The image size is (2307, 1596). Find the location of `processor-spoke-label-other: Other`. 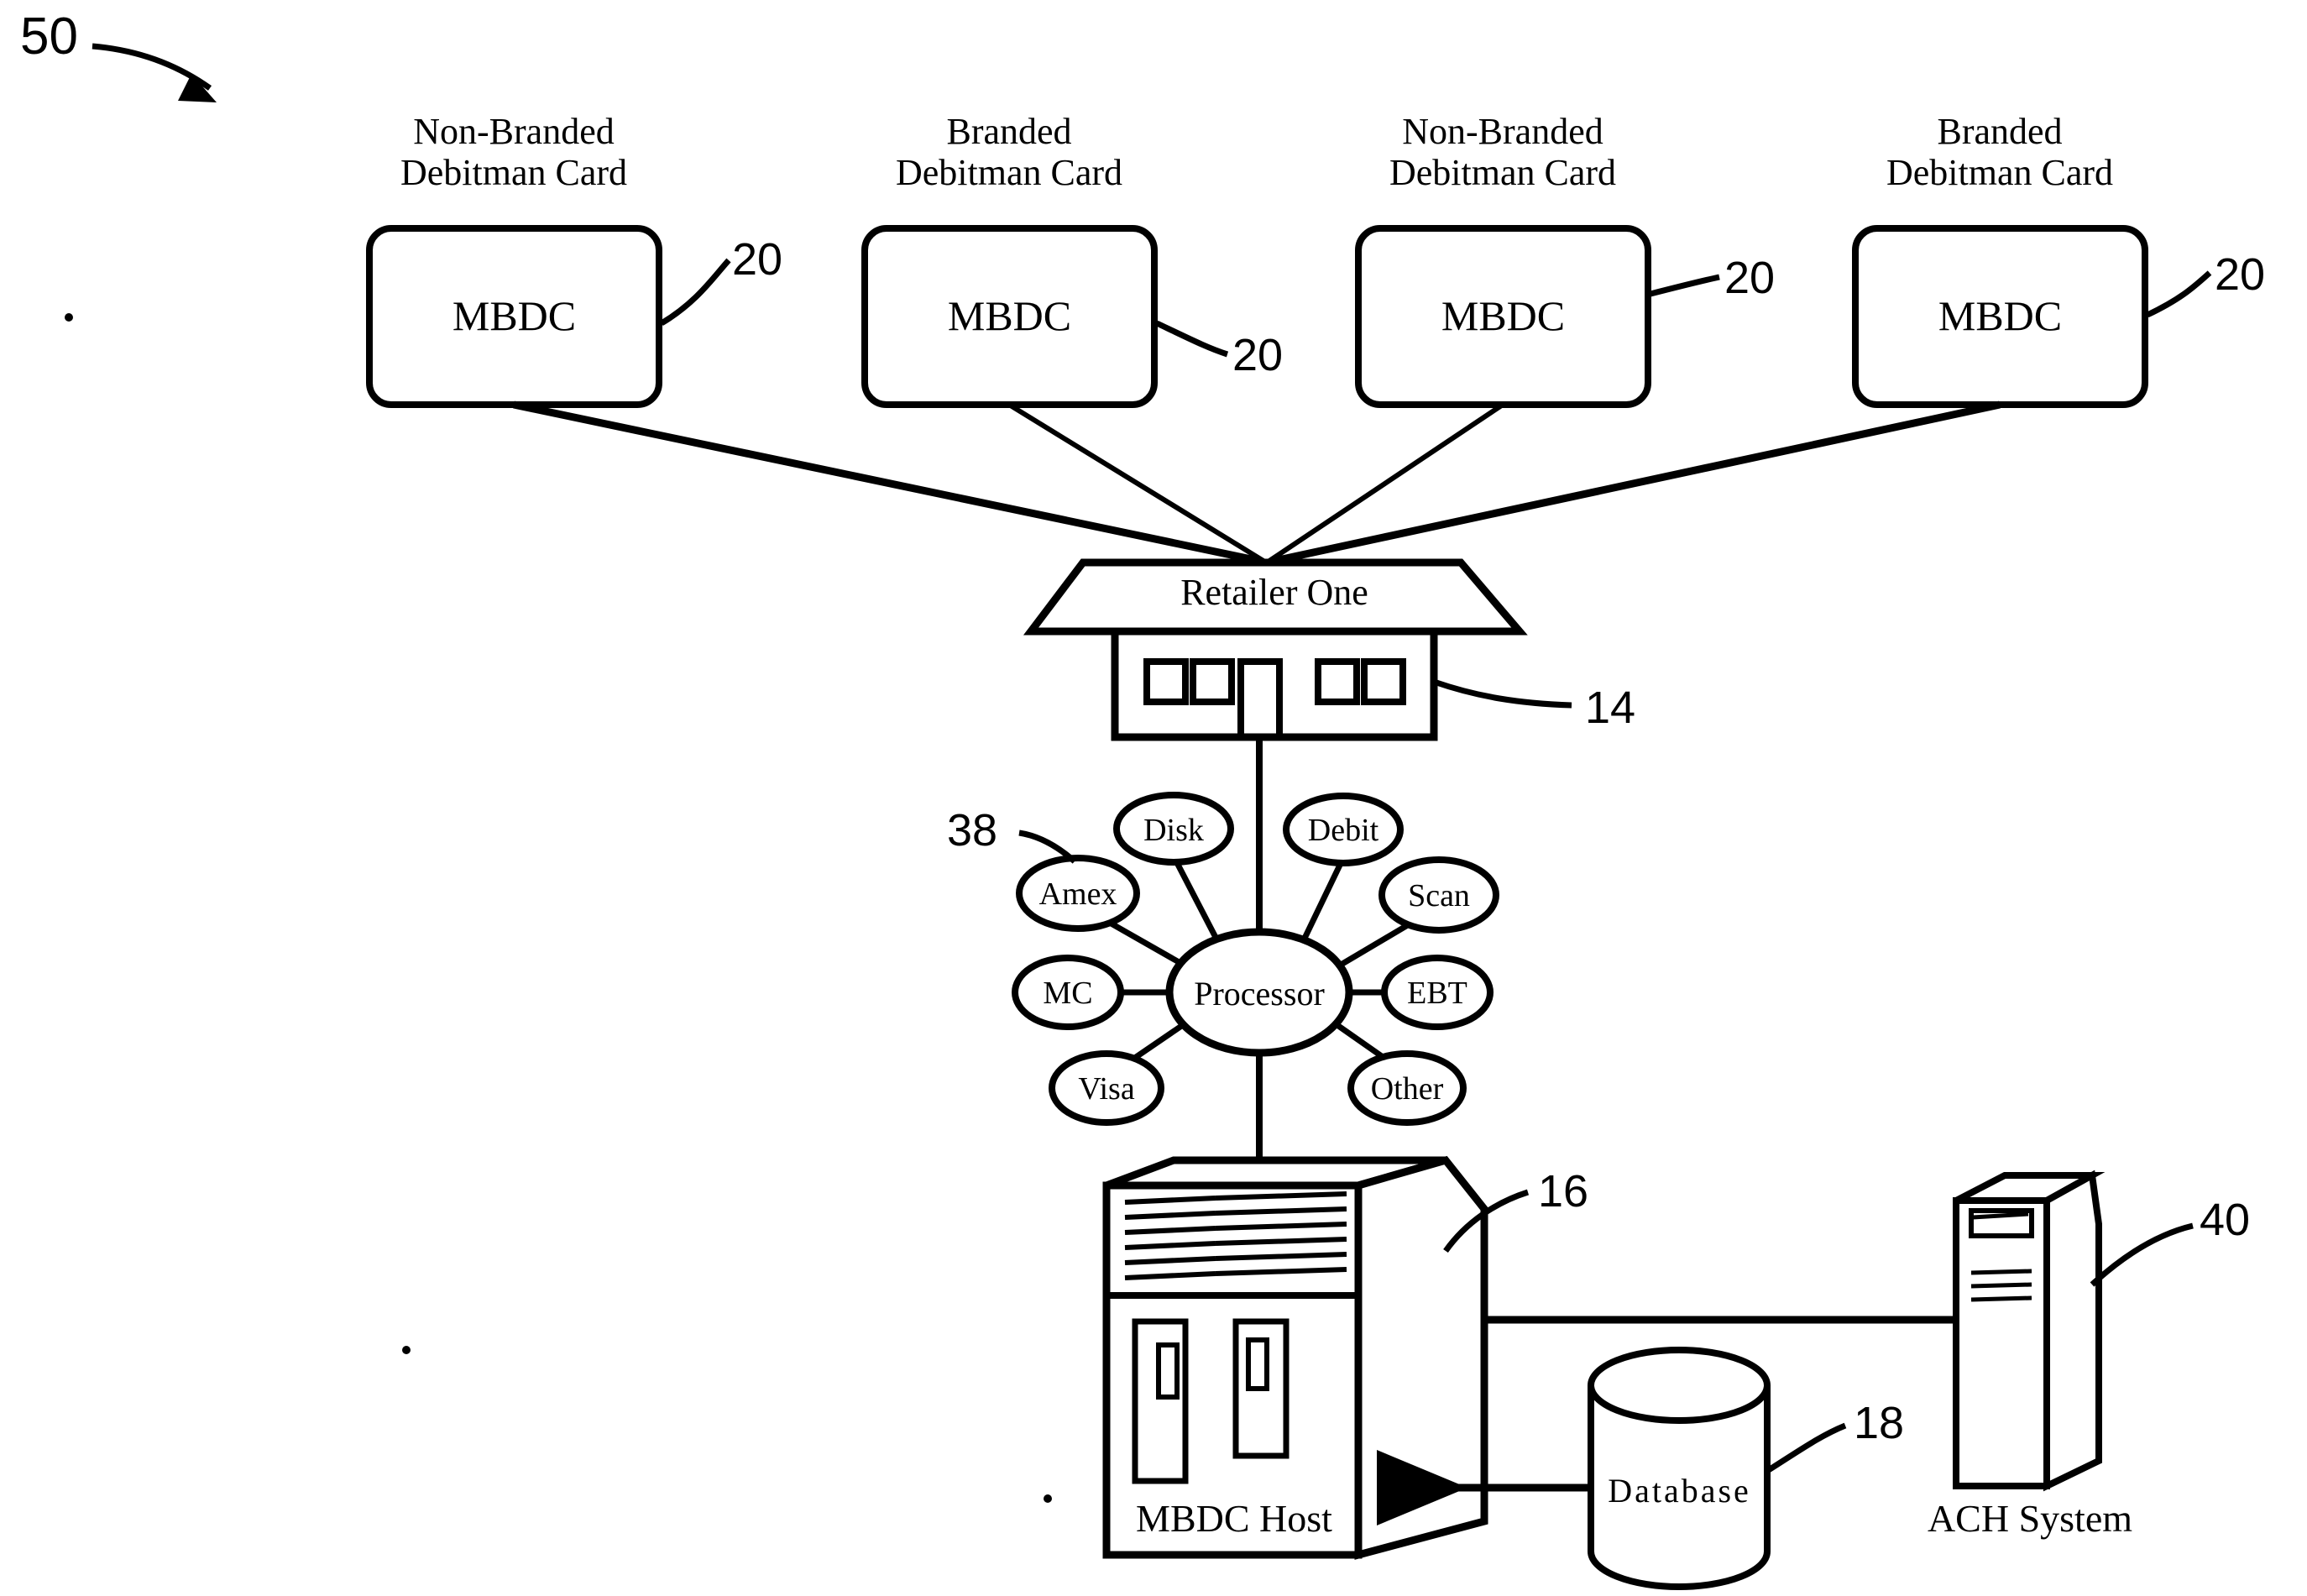

processor-spoke-label-other: Other is located at coordinates (1407, 1089).